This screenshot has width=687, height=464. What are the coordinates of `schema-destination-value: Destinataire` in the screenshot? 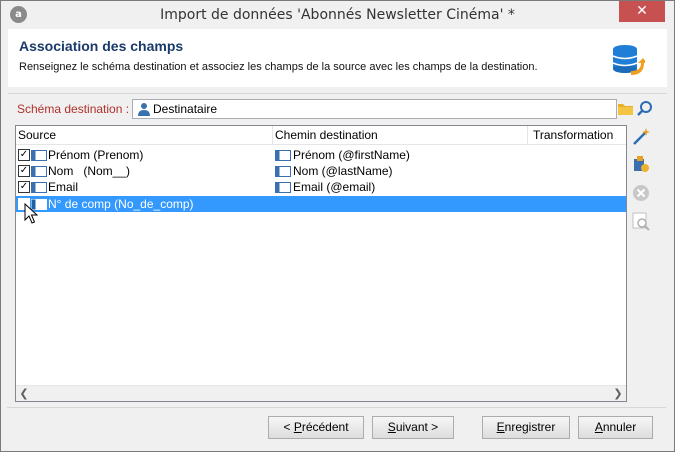 It's located at (185, 109).